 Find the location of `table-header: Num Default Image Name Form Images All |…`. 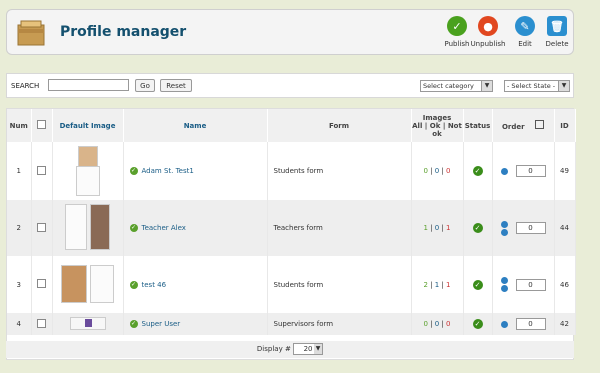

table-header: Num Default Image Name Form Images All |… is located at coordinates (291, 125).